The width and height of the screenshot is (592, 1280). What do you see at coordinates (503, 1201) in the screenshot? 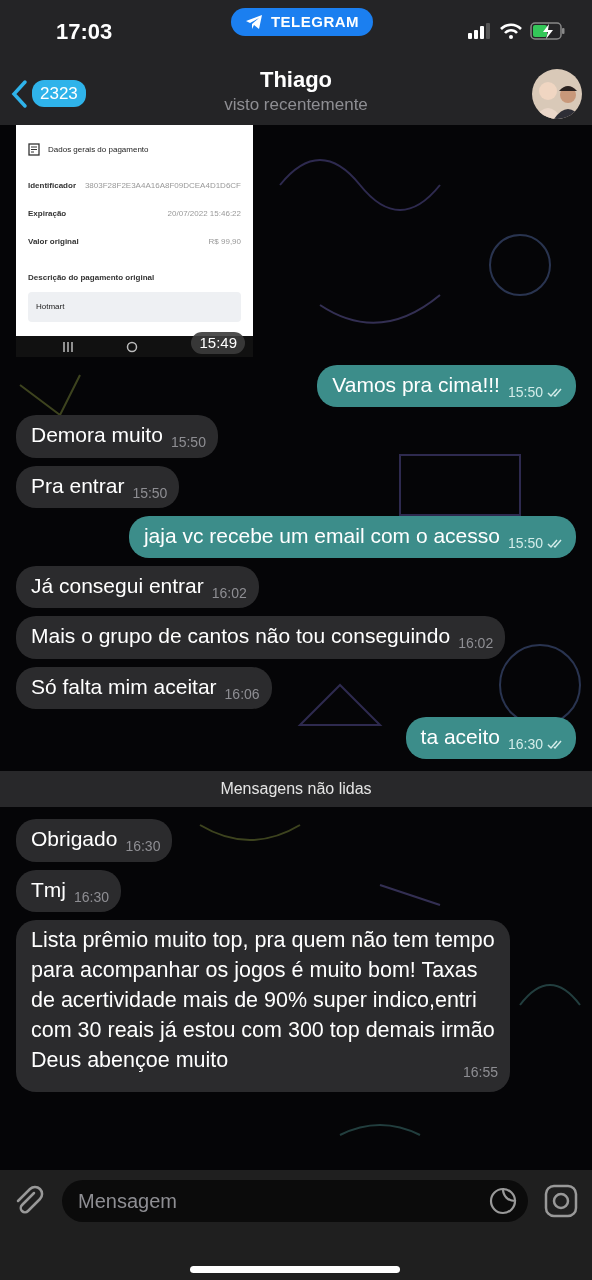
I see `sticker-icon` at bounding box center [503, 1201].